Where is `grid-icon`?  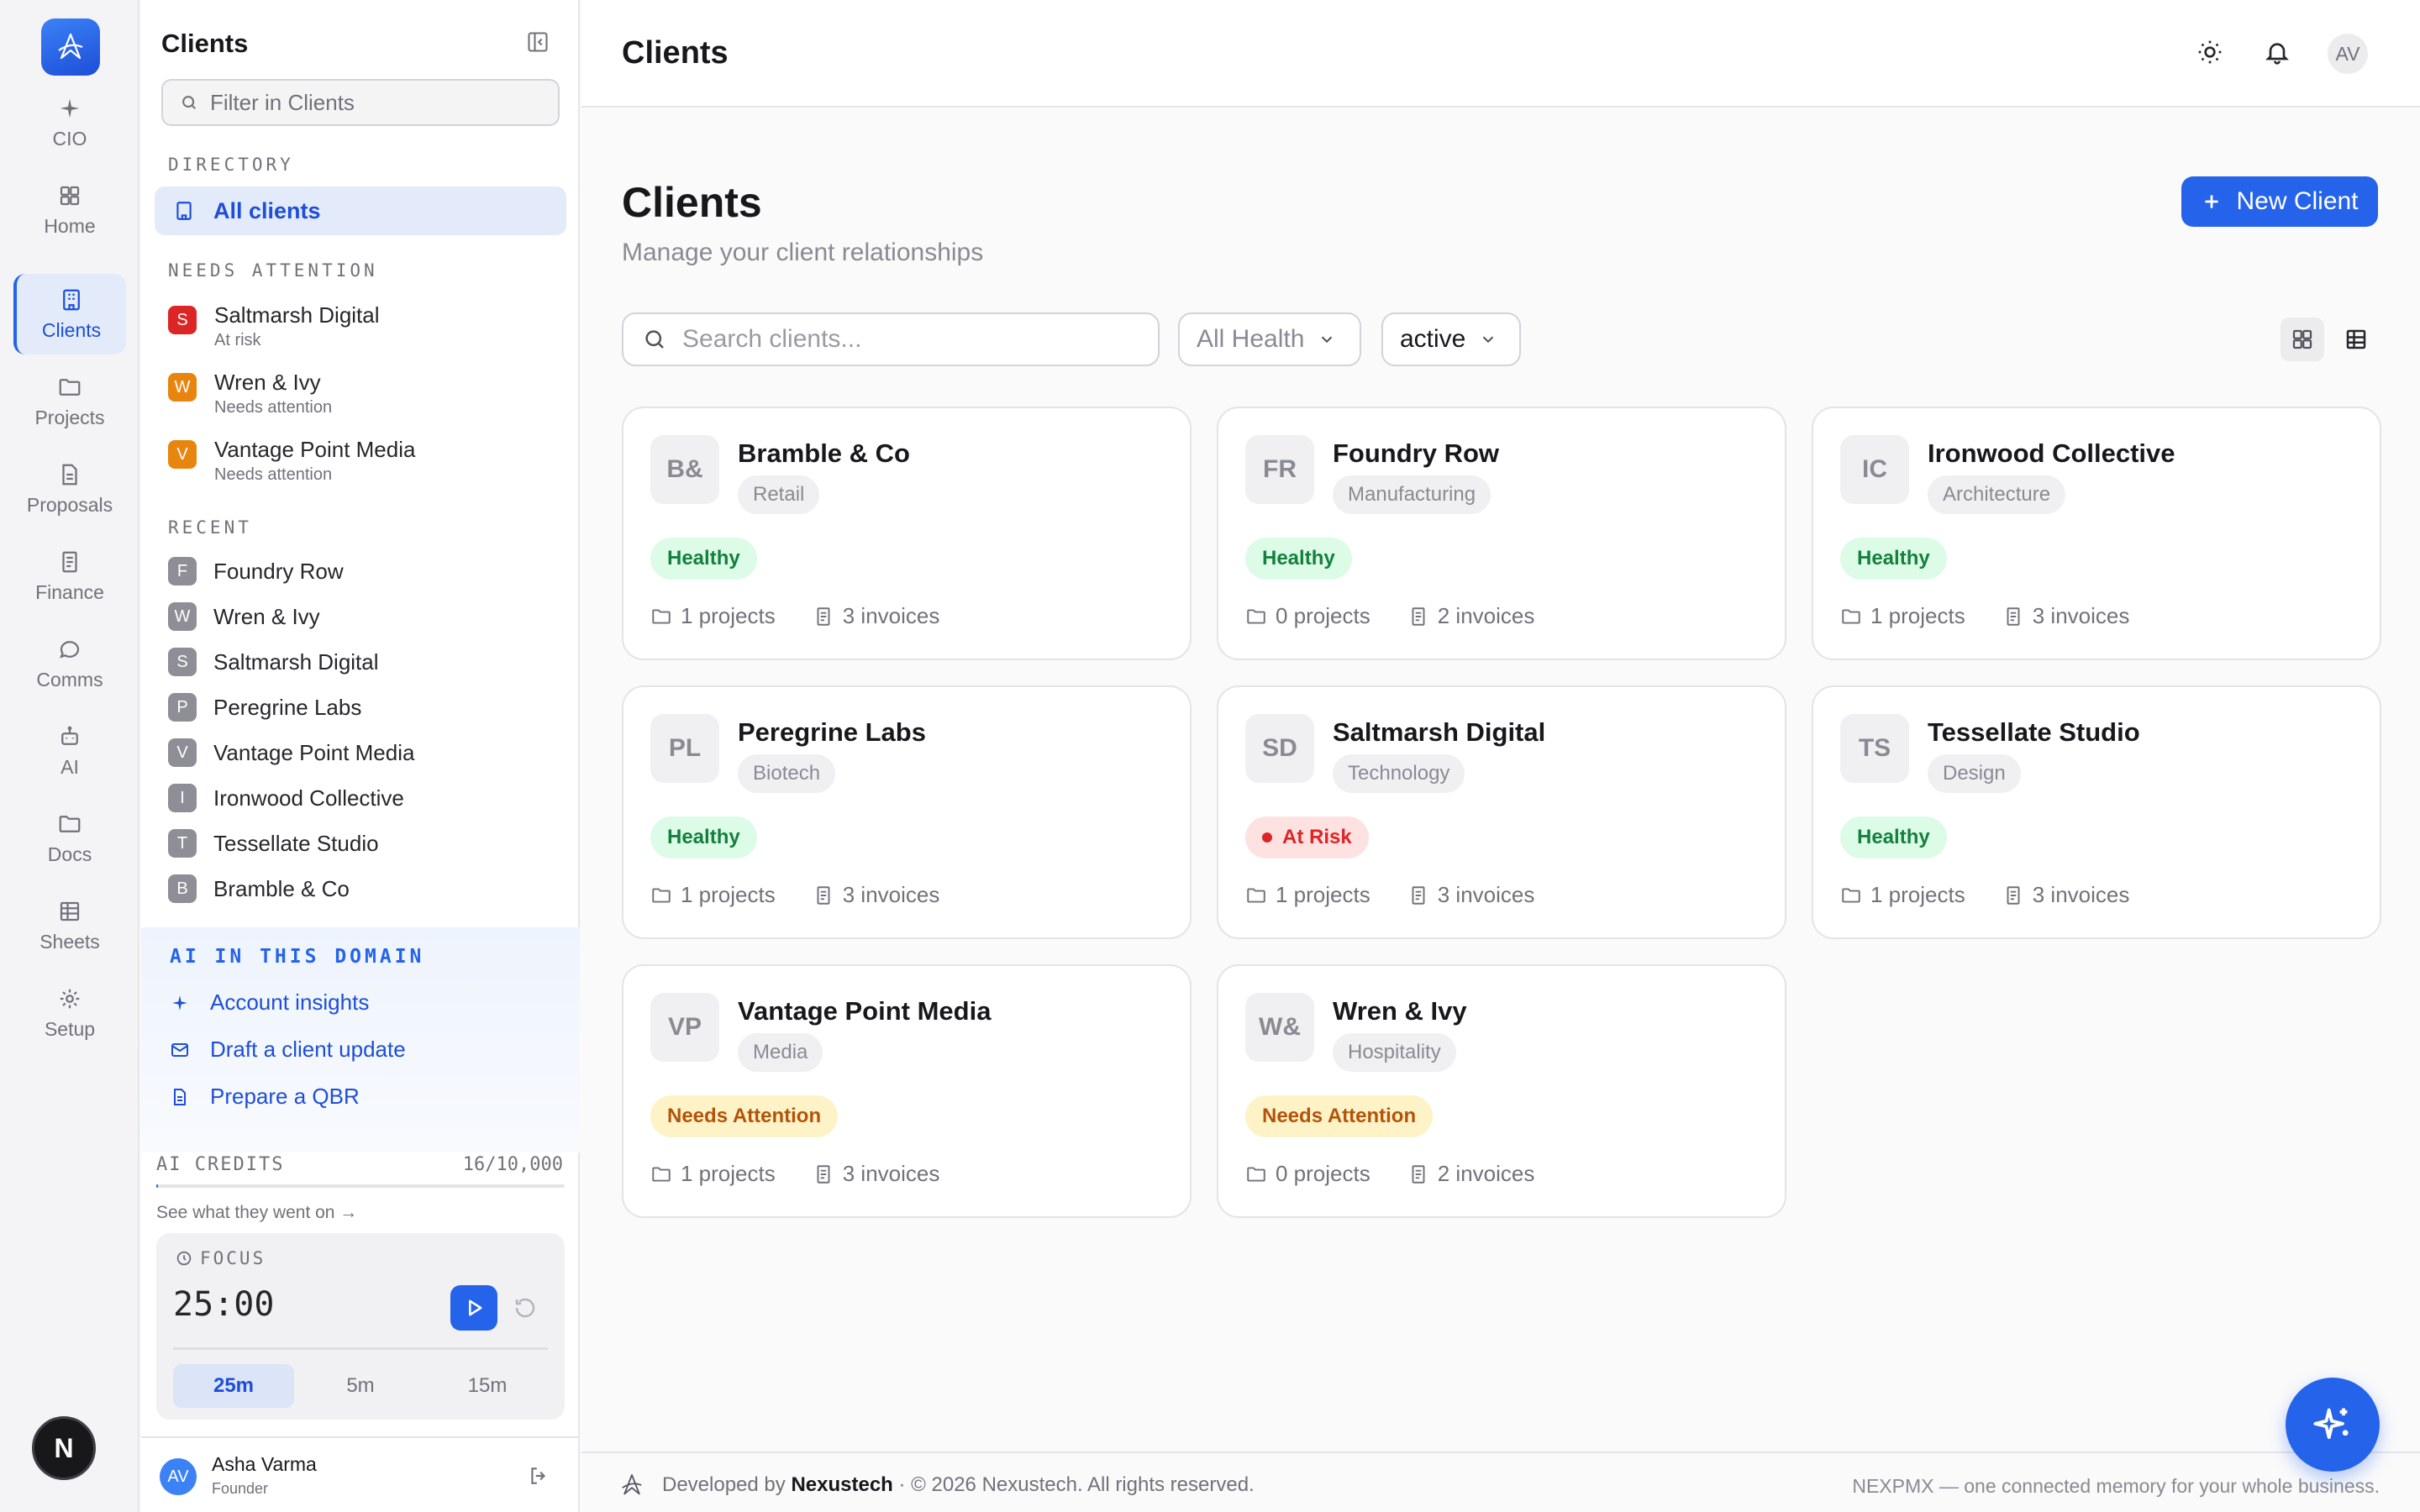
grid-icon is located at coordinates (2302, 339).